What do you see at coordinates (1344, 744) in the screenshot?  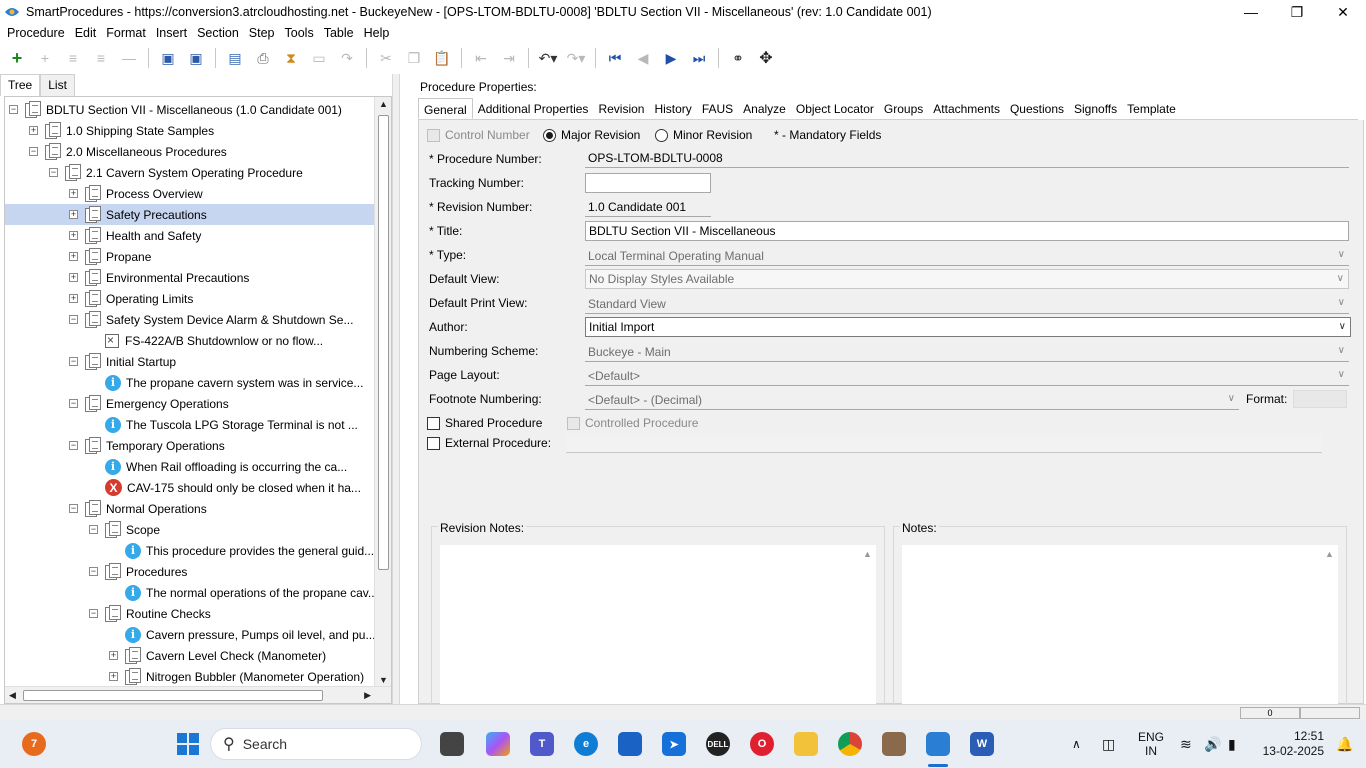 I see `notifications-icon: 🔔` at bounding box center [1344, 744].